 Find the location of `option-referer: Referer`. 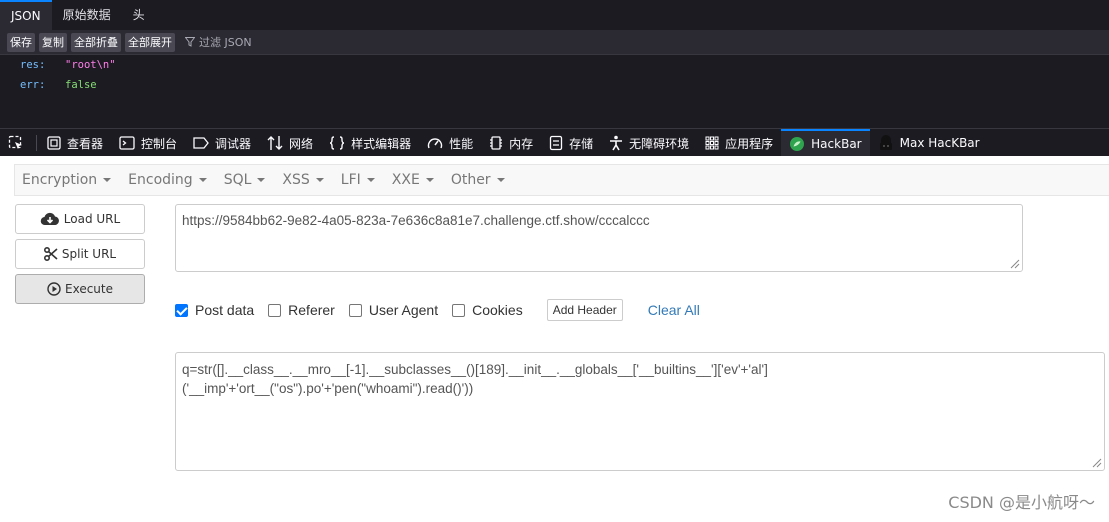

option-referer: Referer is located at coordinates (301, 310).